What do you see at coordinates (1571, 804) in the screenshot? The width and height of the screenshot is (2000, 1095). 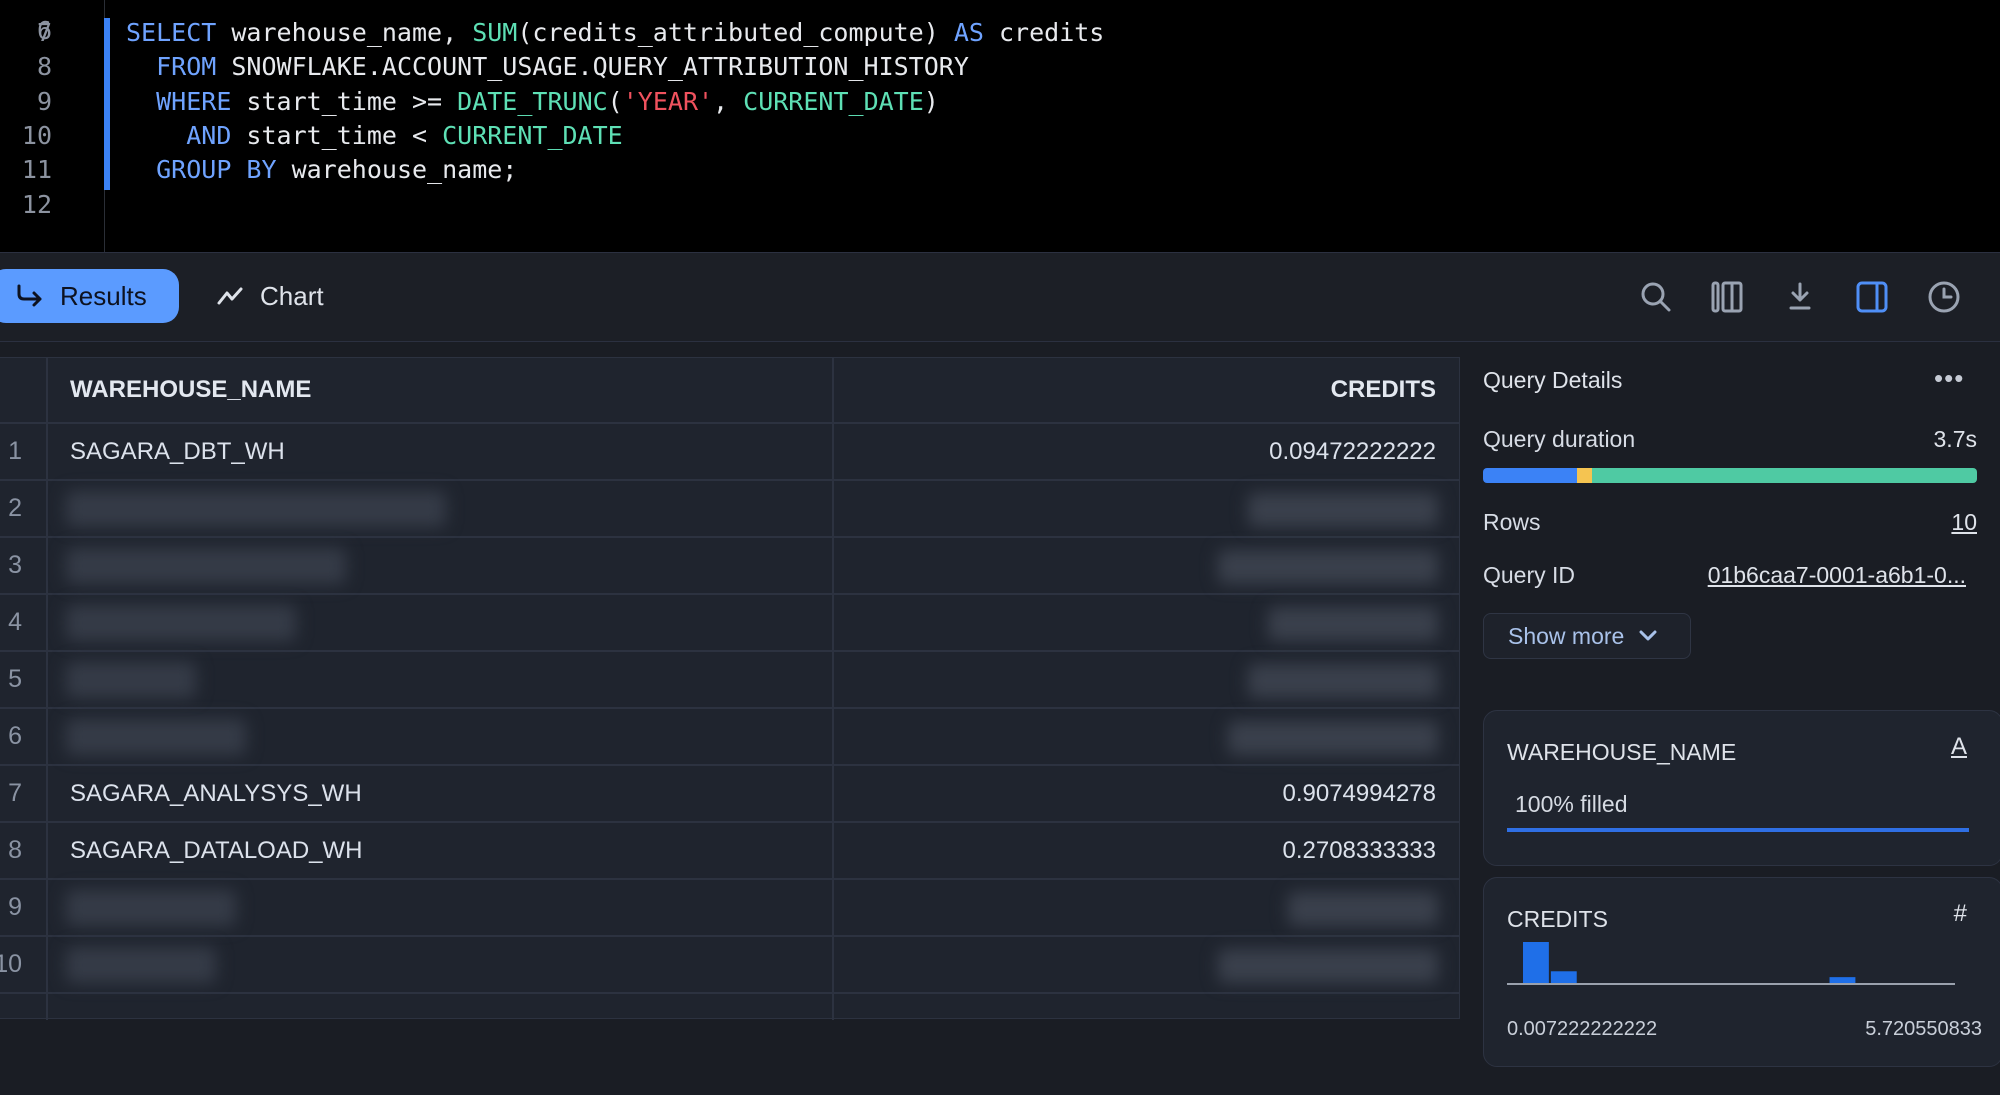 I see `fill-percentage-text: 100% filled` at bounding box center [1571, 804].